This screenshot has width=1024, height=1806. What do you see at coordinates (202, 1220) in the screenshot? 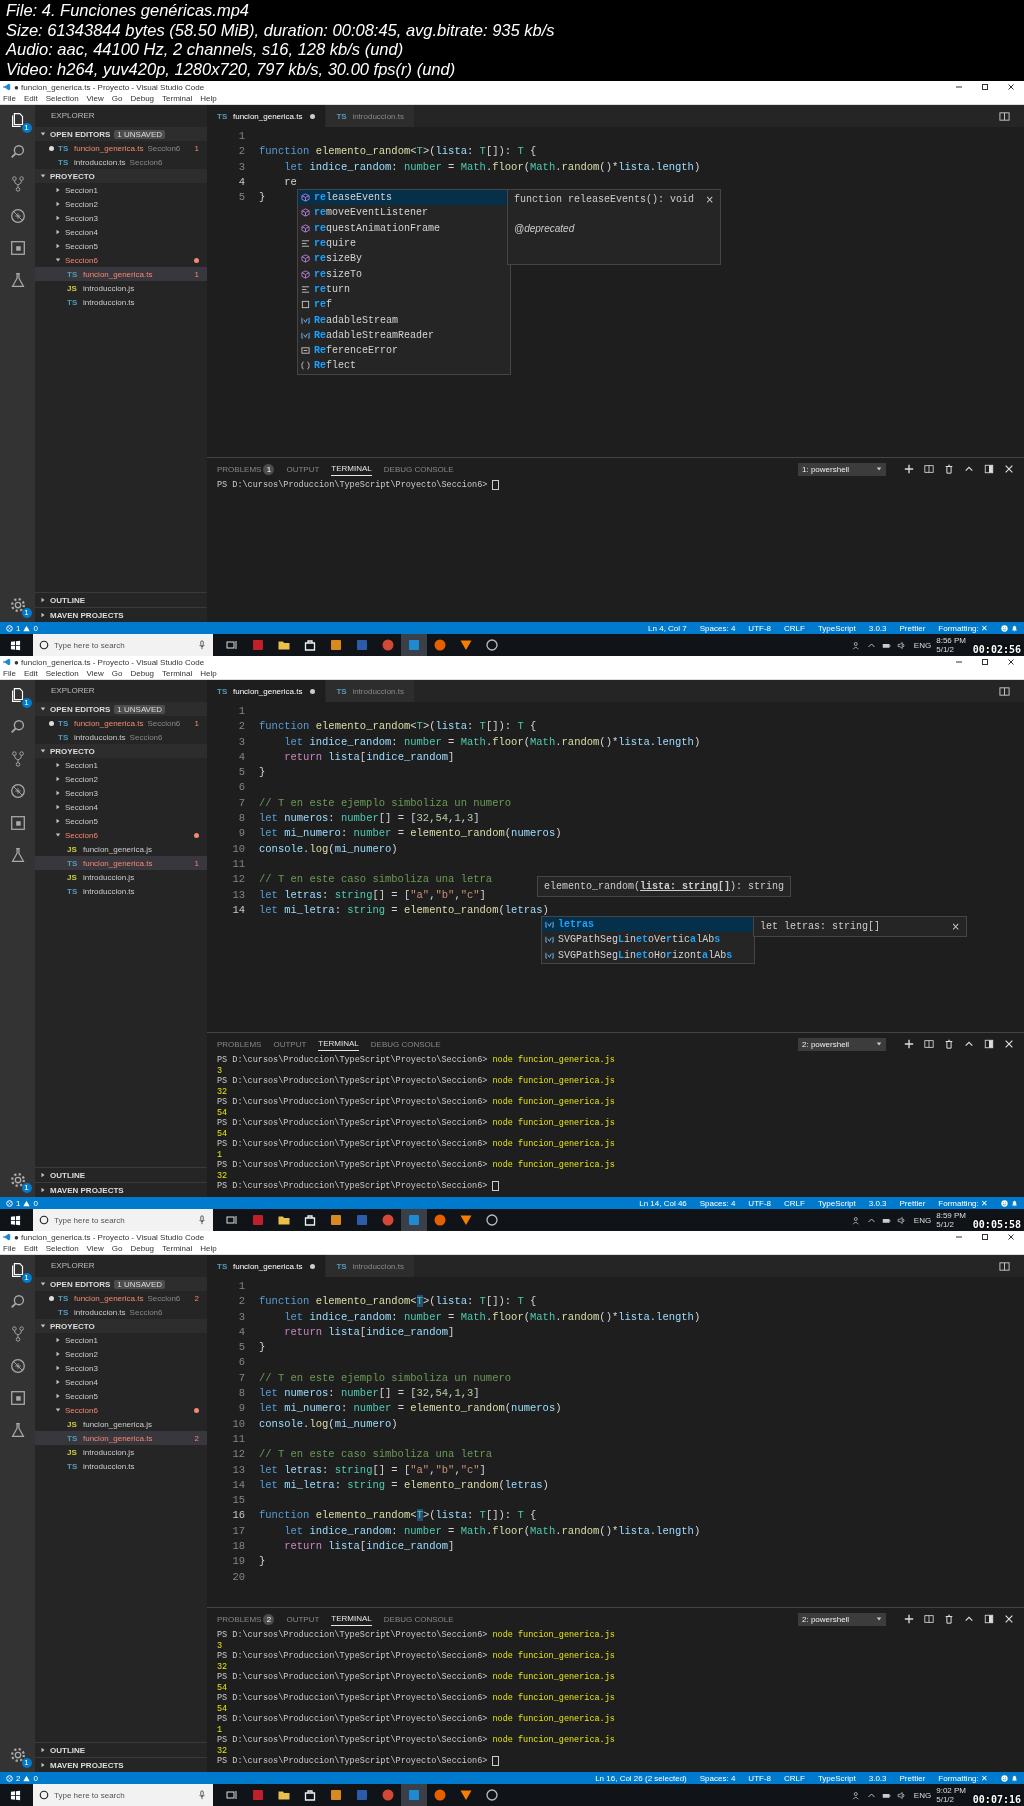
I see `microphone-icon` at bounding box center [202, 1220].